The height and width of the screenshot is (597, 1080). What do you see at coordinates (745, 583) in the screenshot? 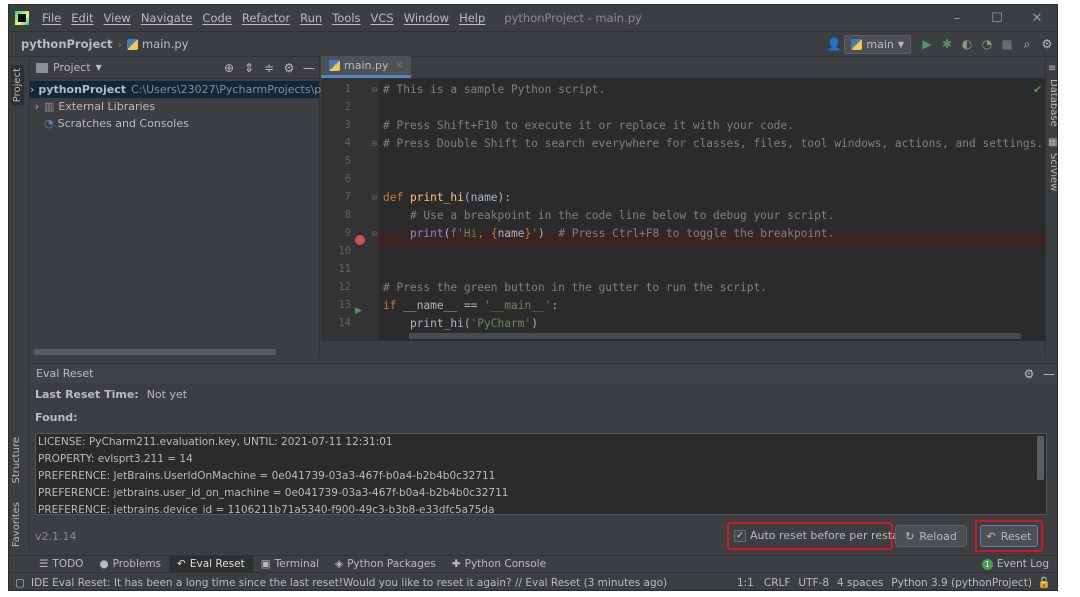
I see `caret-position: 1:1` at bounding box center [745, 583].